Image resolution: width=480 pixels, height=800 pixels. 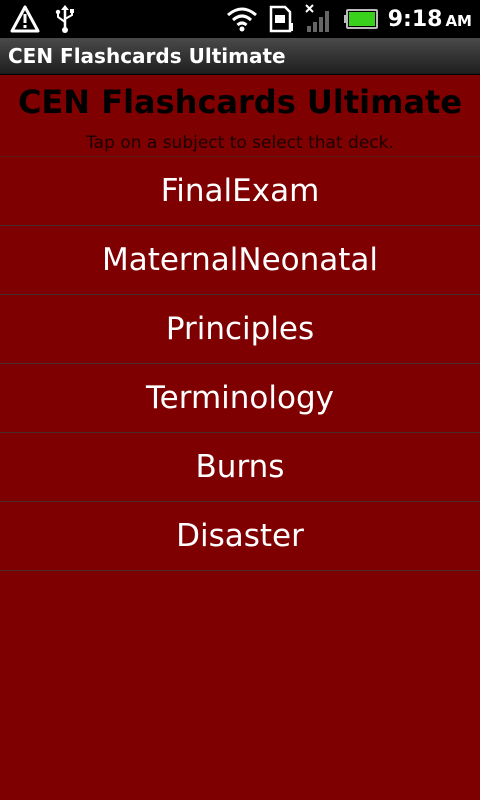 I want to click on clock-ampm: AM, so click(x=458, y=20).